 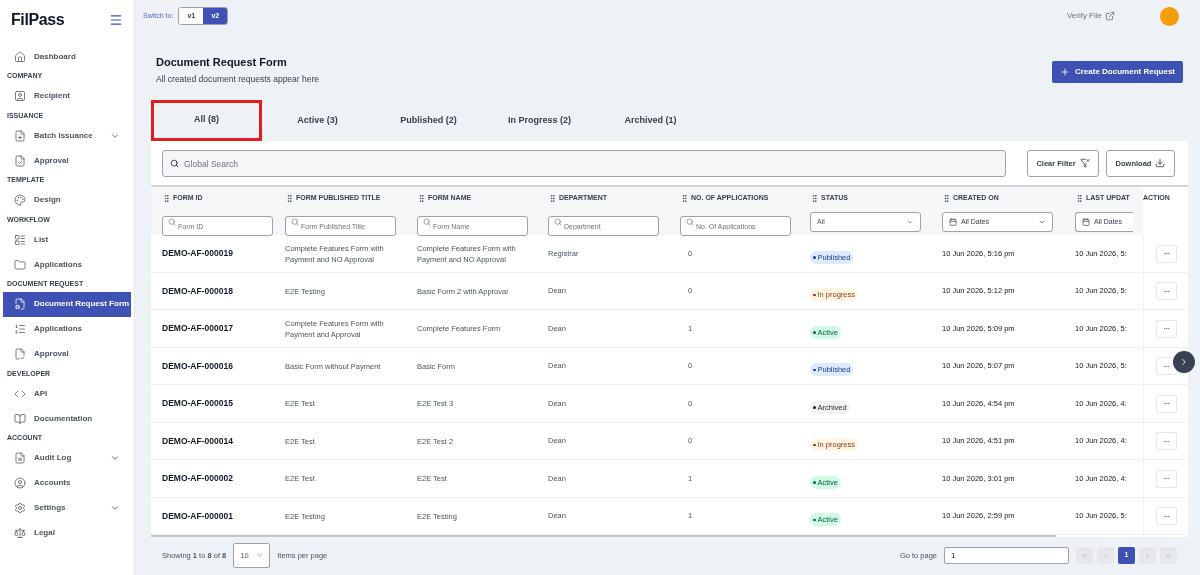 What do you see at coordinates (67, 393) in the screenshot?
I see `sidebar-item: API` at bounding box center [67, 393].